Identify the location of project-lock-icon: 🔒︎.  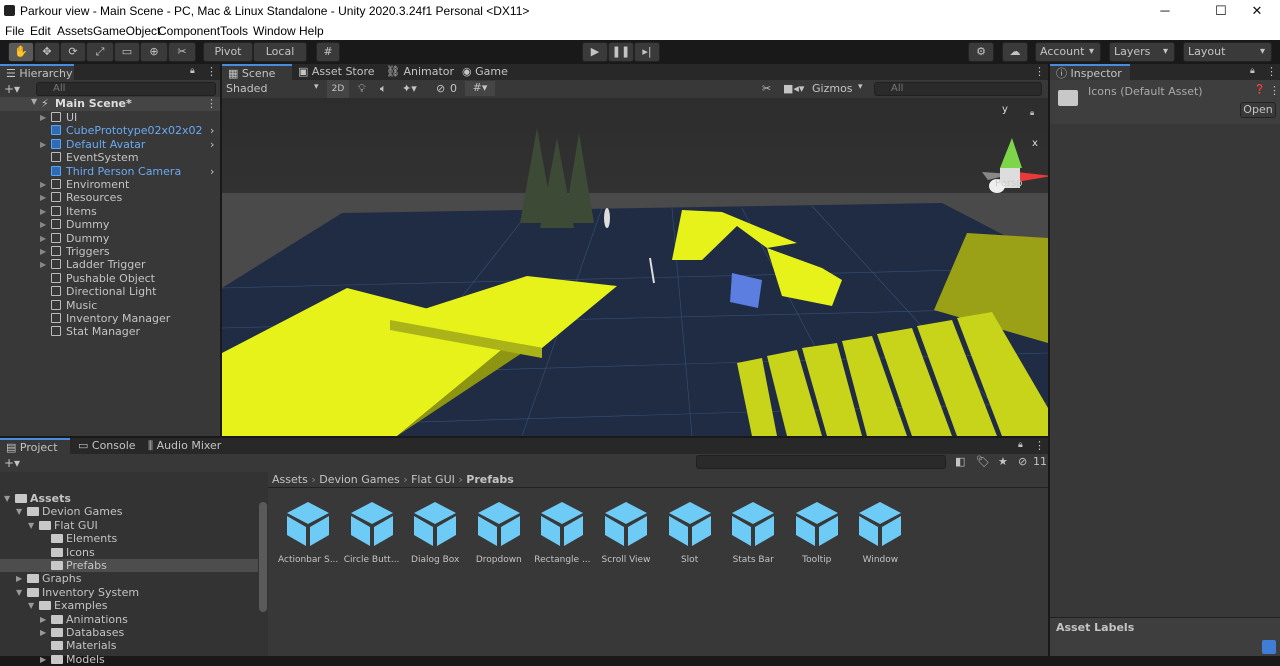
(1020, 445).